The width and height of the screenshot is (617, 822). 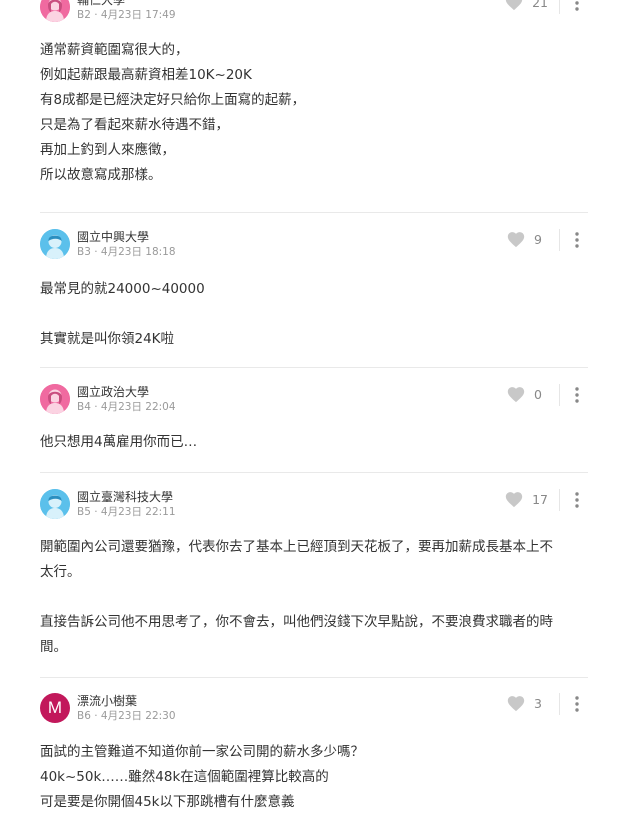 I want to click on comment-line: 有8成都是已經決定好只給你上面寫的起薪，, so click(x=173, y=100).